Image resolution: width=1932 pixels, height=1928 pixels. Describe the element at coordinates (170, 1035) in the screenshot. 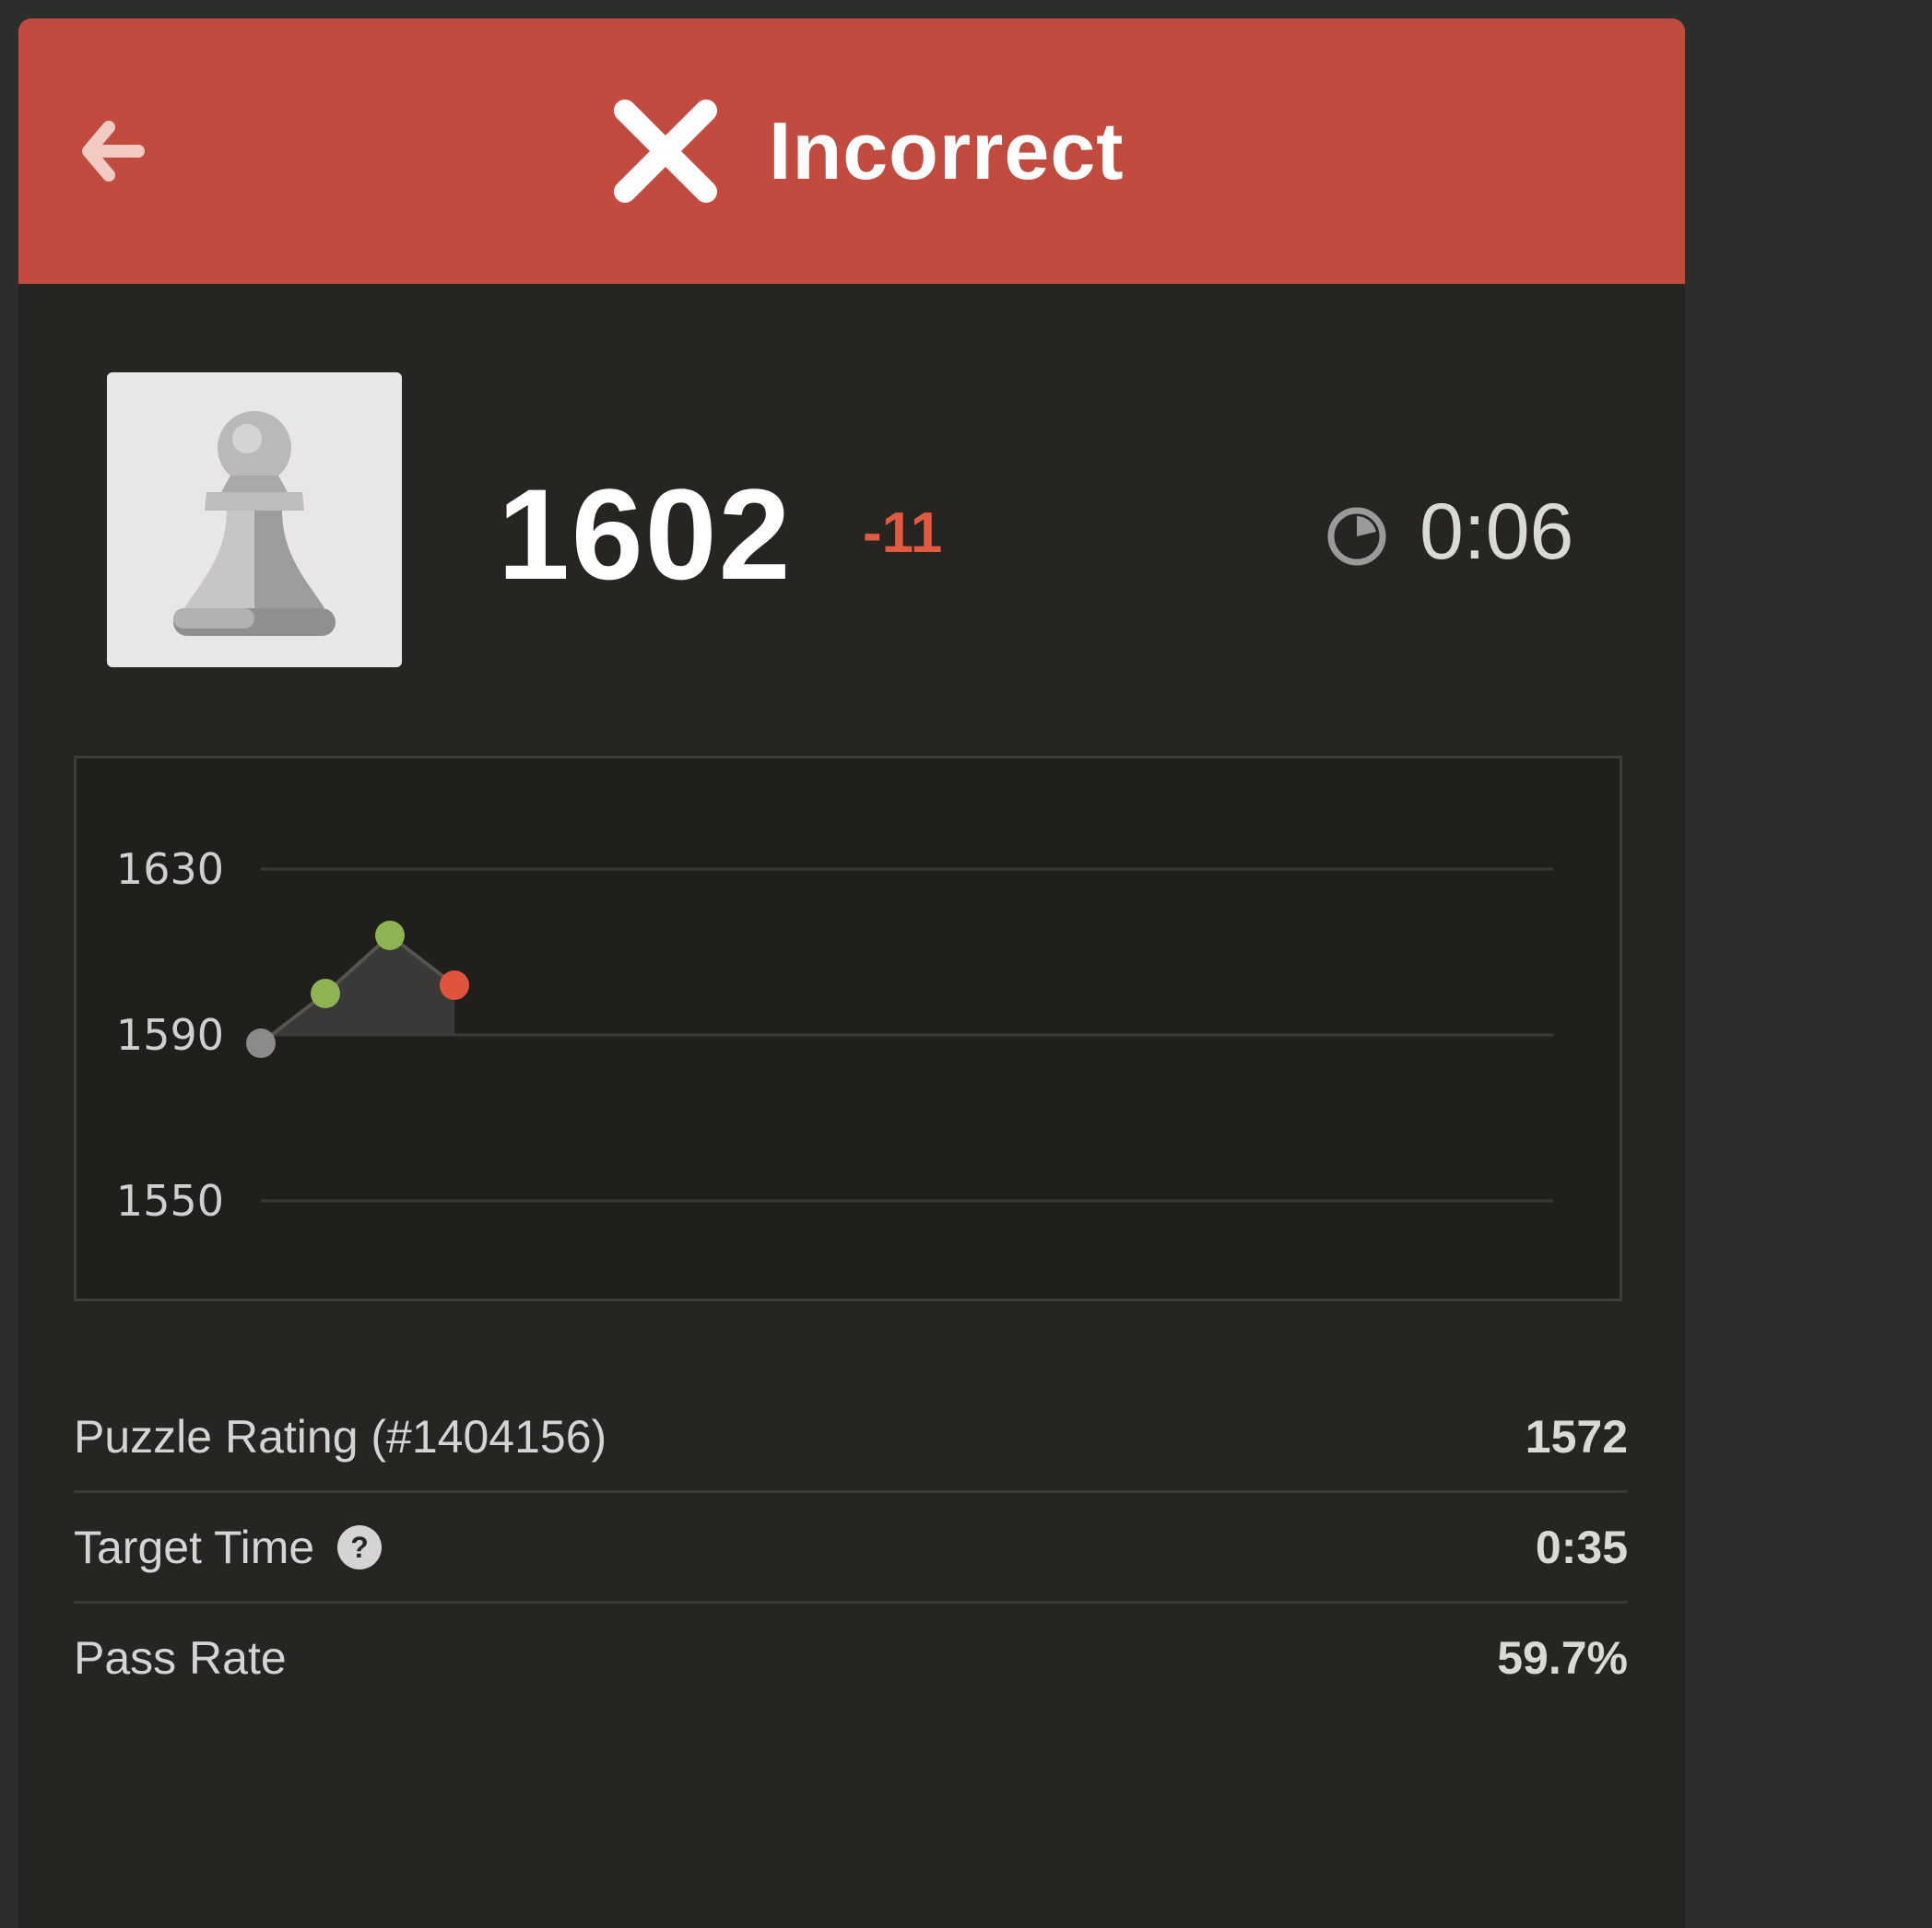

I see `y-tick-label: 1590` at that location.